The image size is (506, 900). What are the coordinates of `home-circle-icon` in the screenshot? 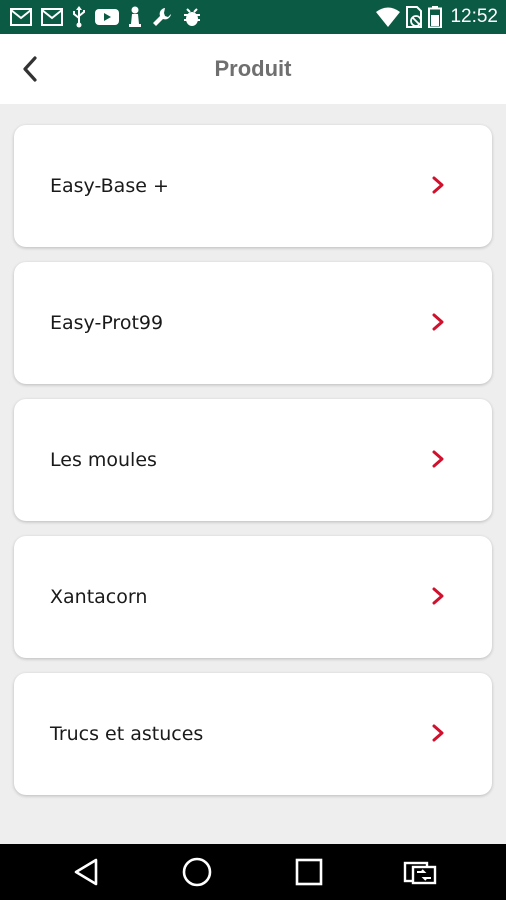 It's located at (197, 872).